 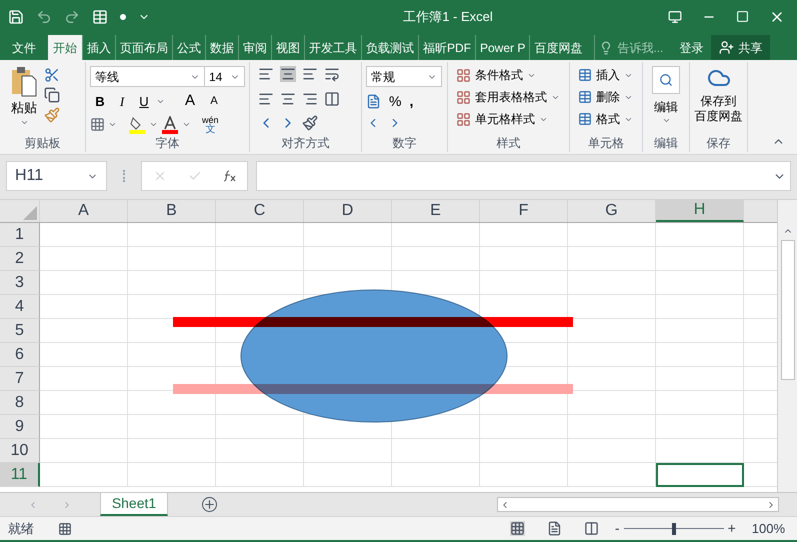 I want to click on cells-menu-button: 格式, so click(x=605, y=119).